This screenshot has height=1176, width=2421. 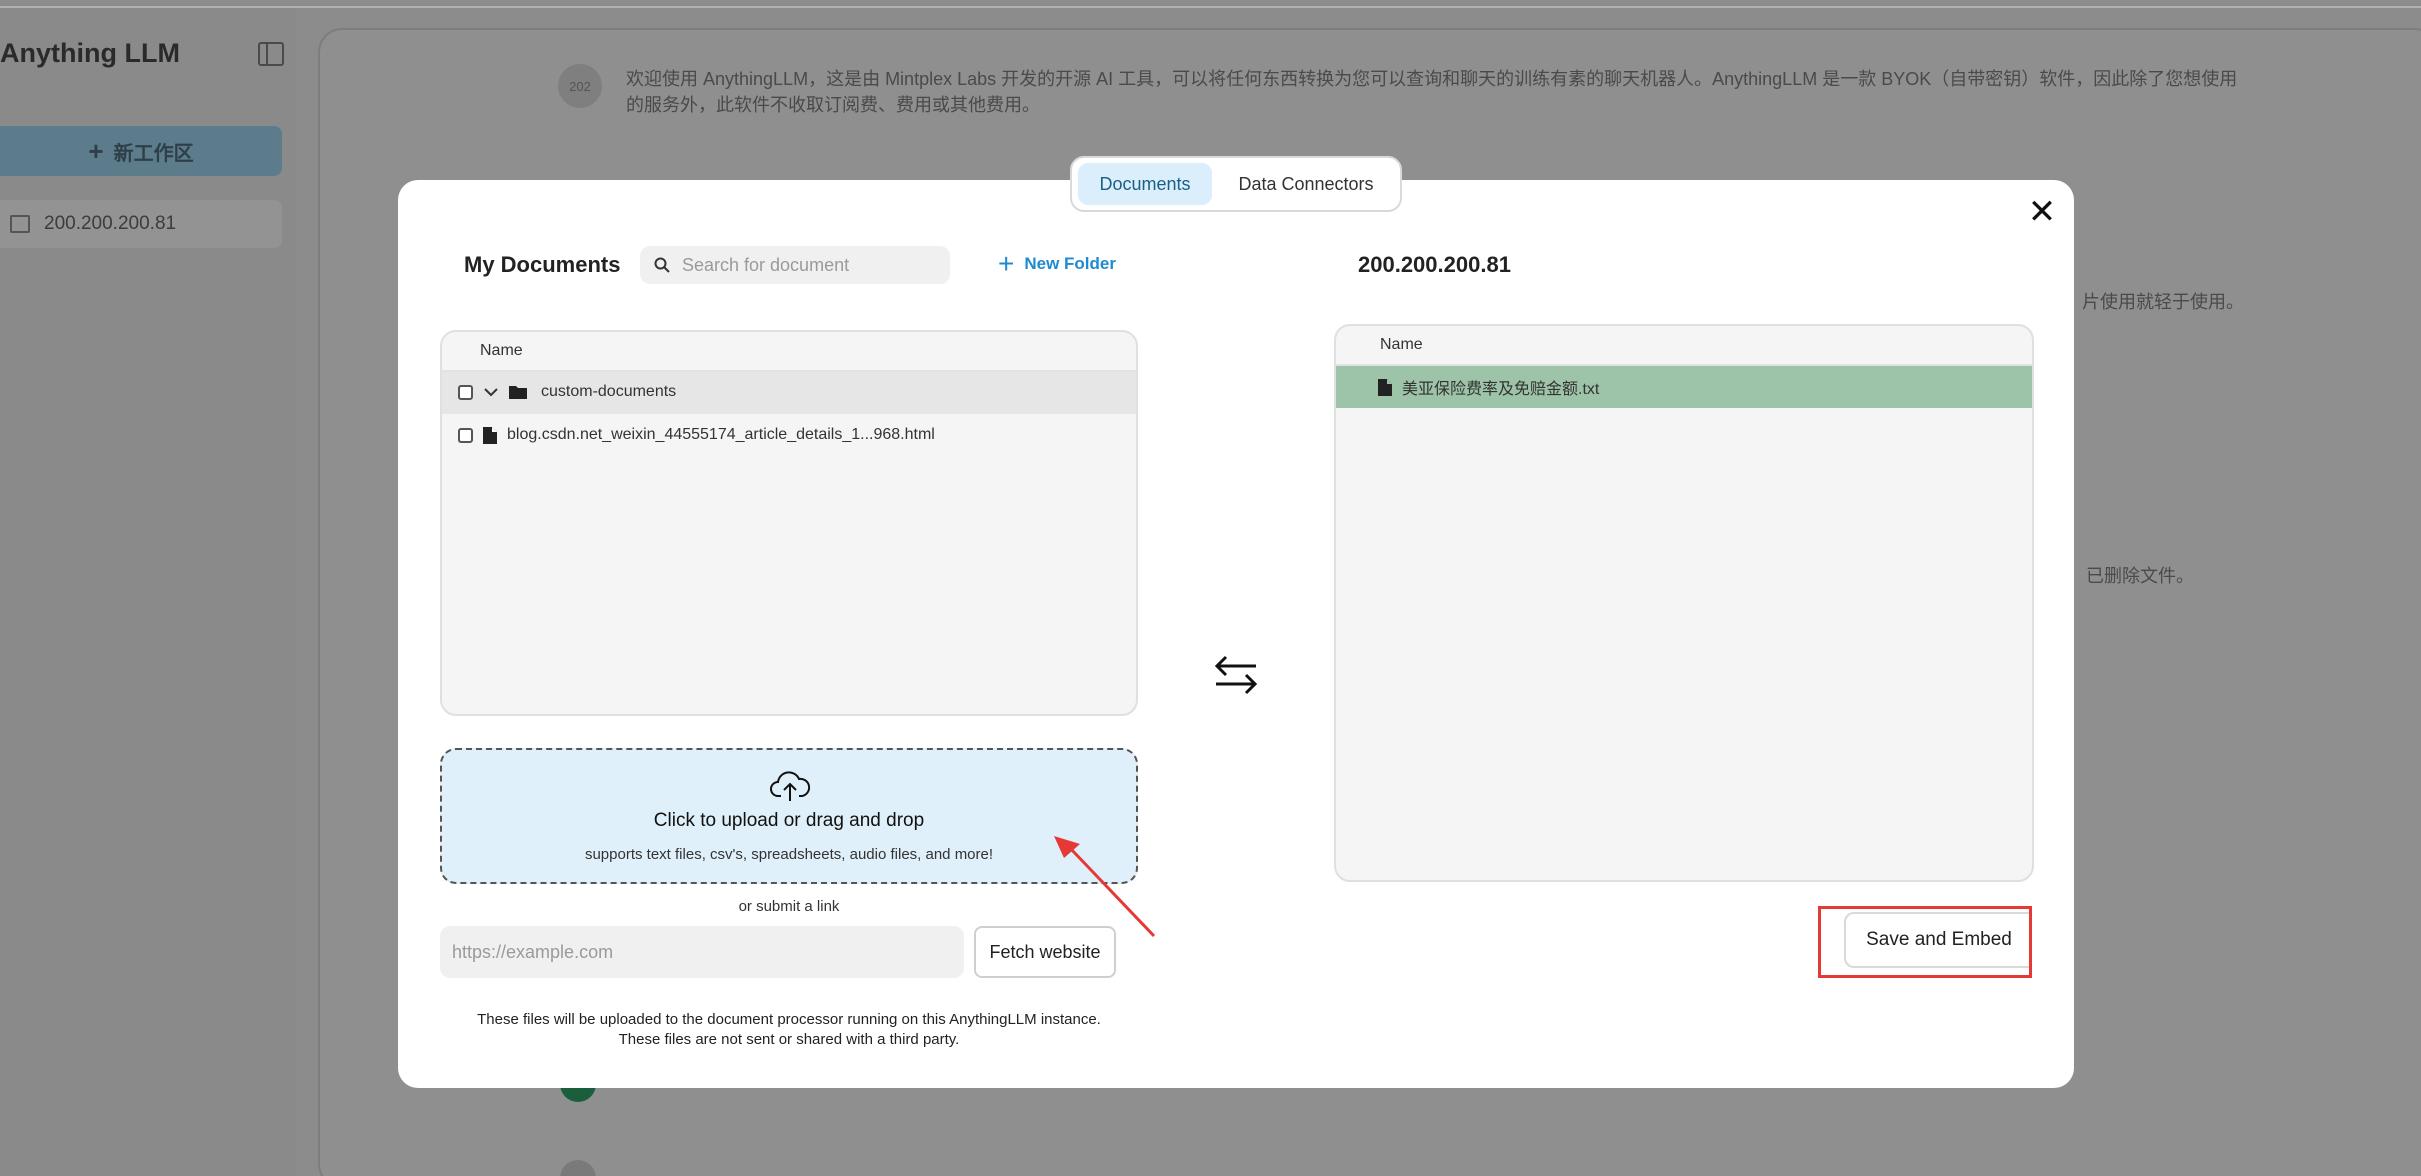 What do you see at coordinates (1925, 942) in the screenshot?
I see `annotation-highlight-box` at bounding box center [1925, 942].